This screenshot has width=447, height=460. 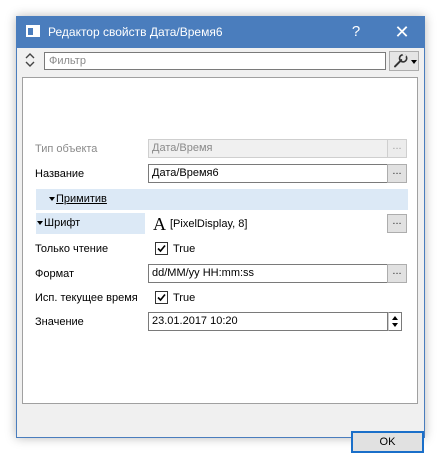 I want to click on window-app-icon, so click(x=33, y=31).